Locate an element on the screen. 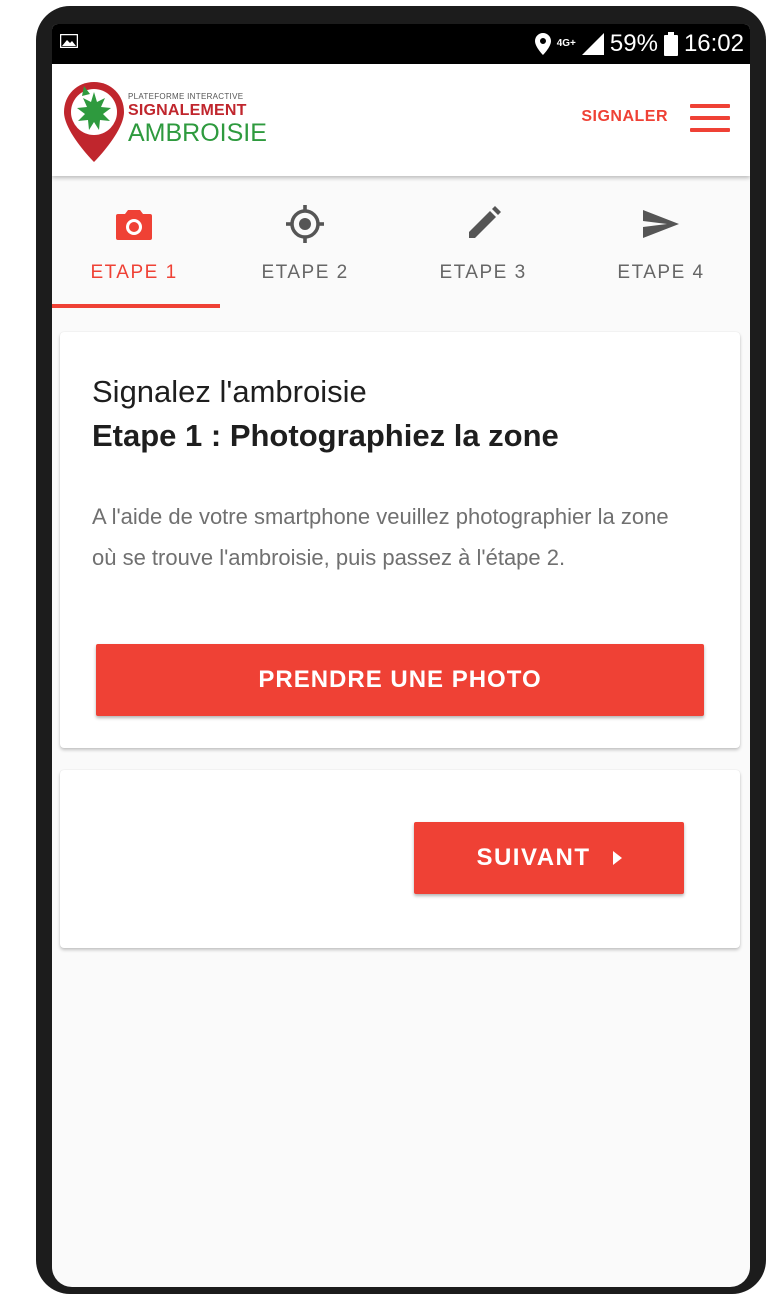 This screenshot has width=770, height=1297. take-photo-button: PRENDRE UNE PHOTO is located at coordinates (400, 680).